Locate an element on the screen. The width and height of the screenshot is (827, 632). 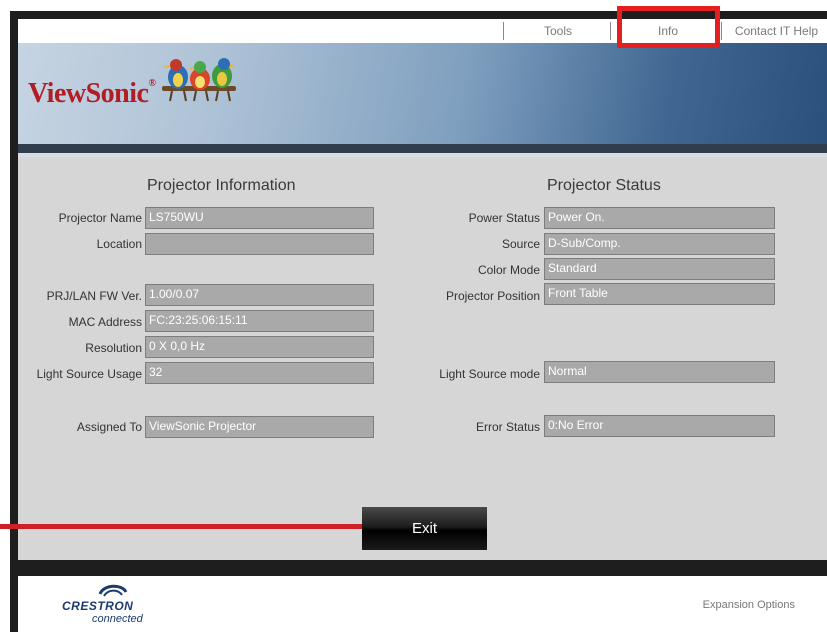
crestron-wordmark: CRESTRON is located at coordinates (98, 606).